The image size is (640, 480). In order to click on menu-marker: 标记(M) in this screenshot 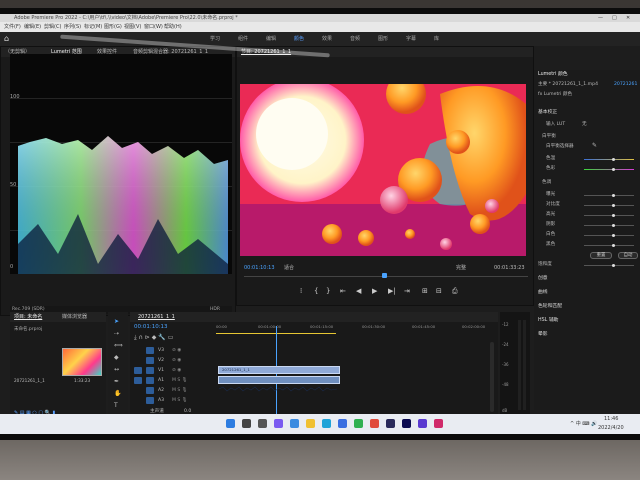, I will do `click(93, 27)`.